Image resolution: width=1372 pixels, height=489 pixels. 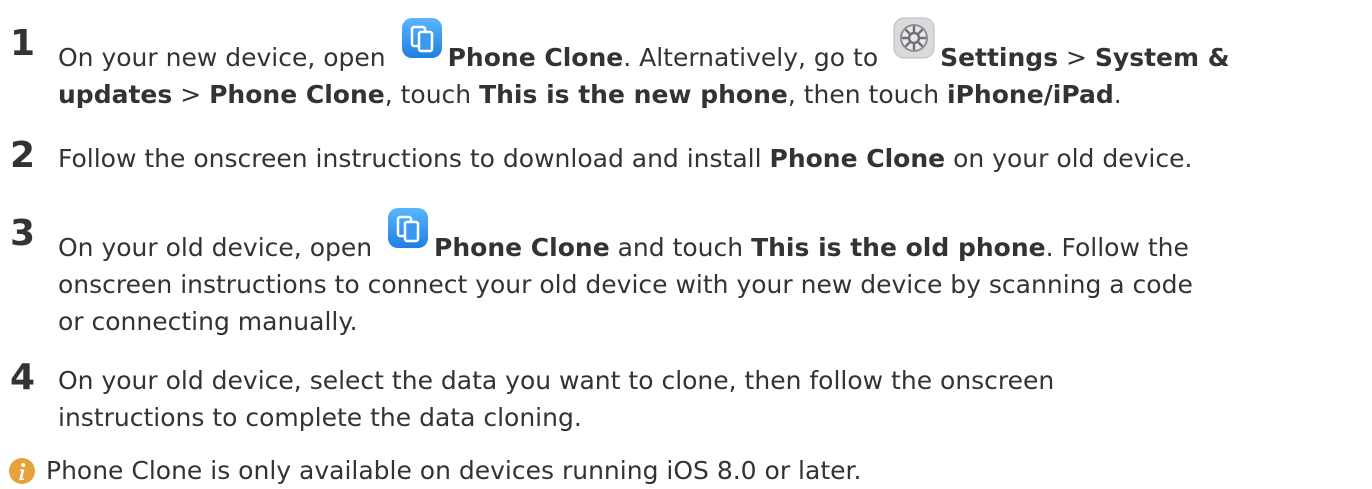 I want to click on ui-term: updates, so click(x=115, y=94).